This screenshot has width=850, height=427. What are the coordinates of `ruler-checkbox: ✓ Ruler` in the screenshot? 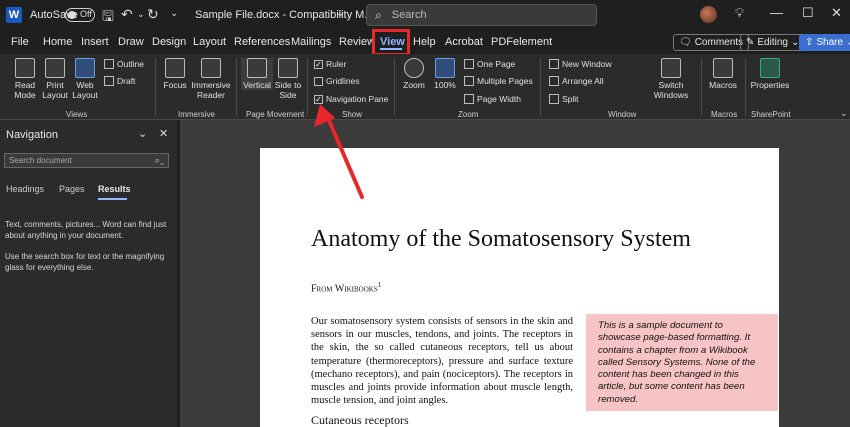 It's located at (330, 64).